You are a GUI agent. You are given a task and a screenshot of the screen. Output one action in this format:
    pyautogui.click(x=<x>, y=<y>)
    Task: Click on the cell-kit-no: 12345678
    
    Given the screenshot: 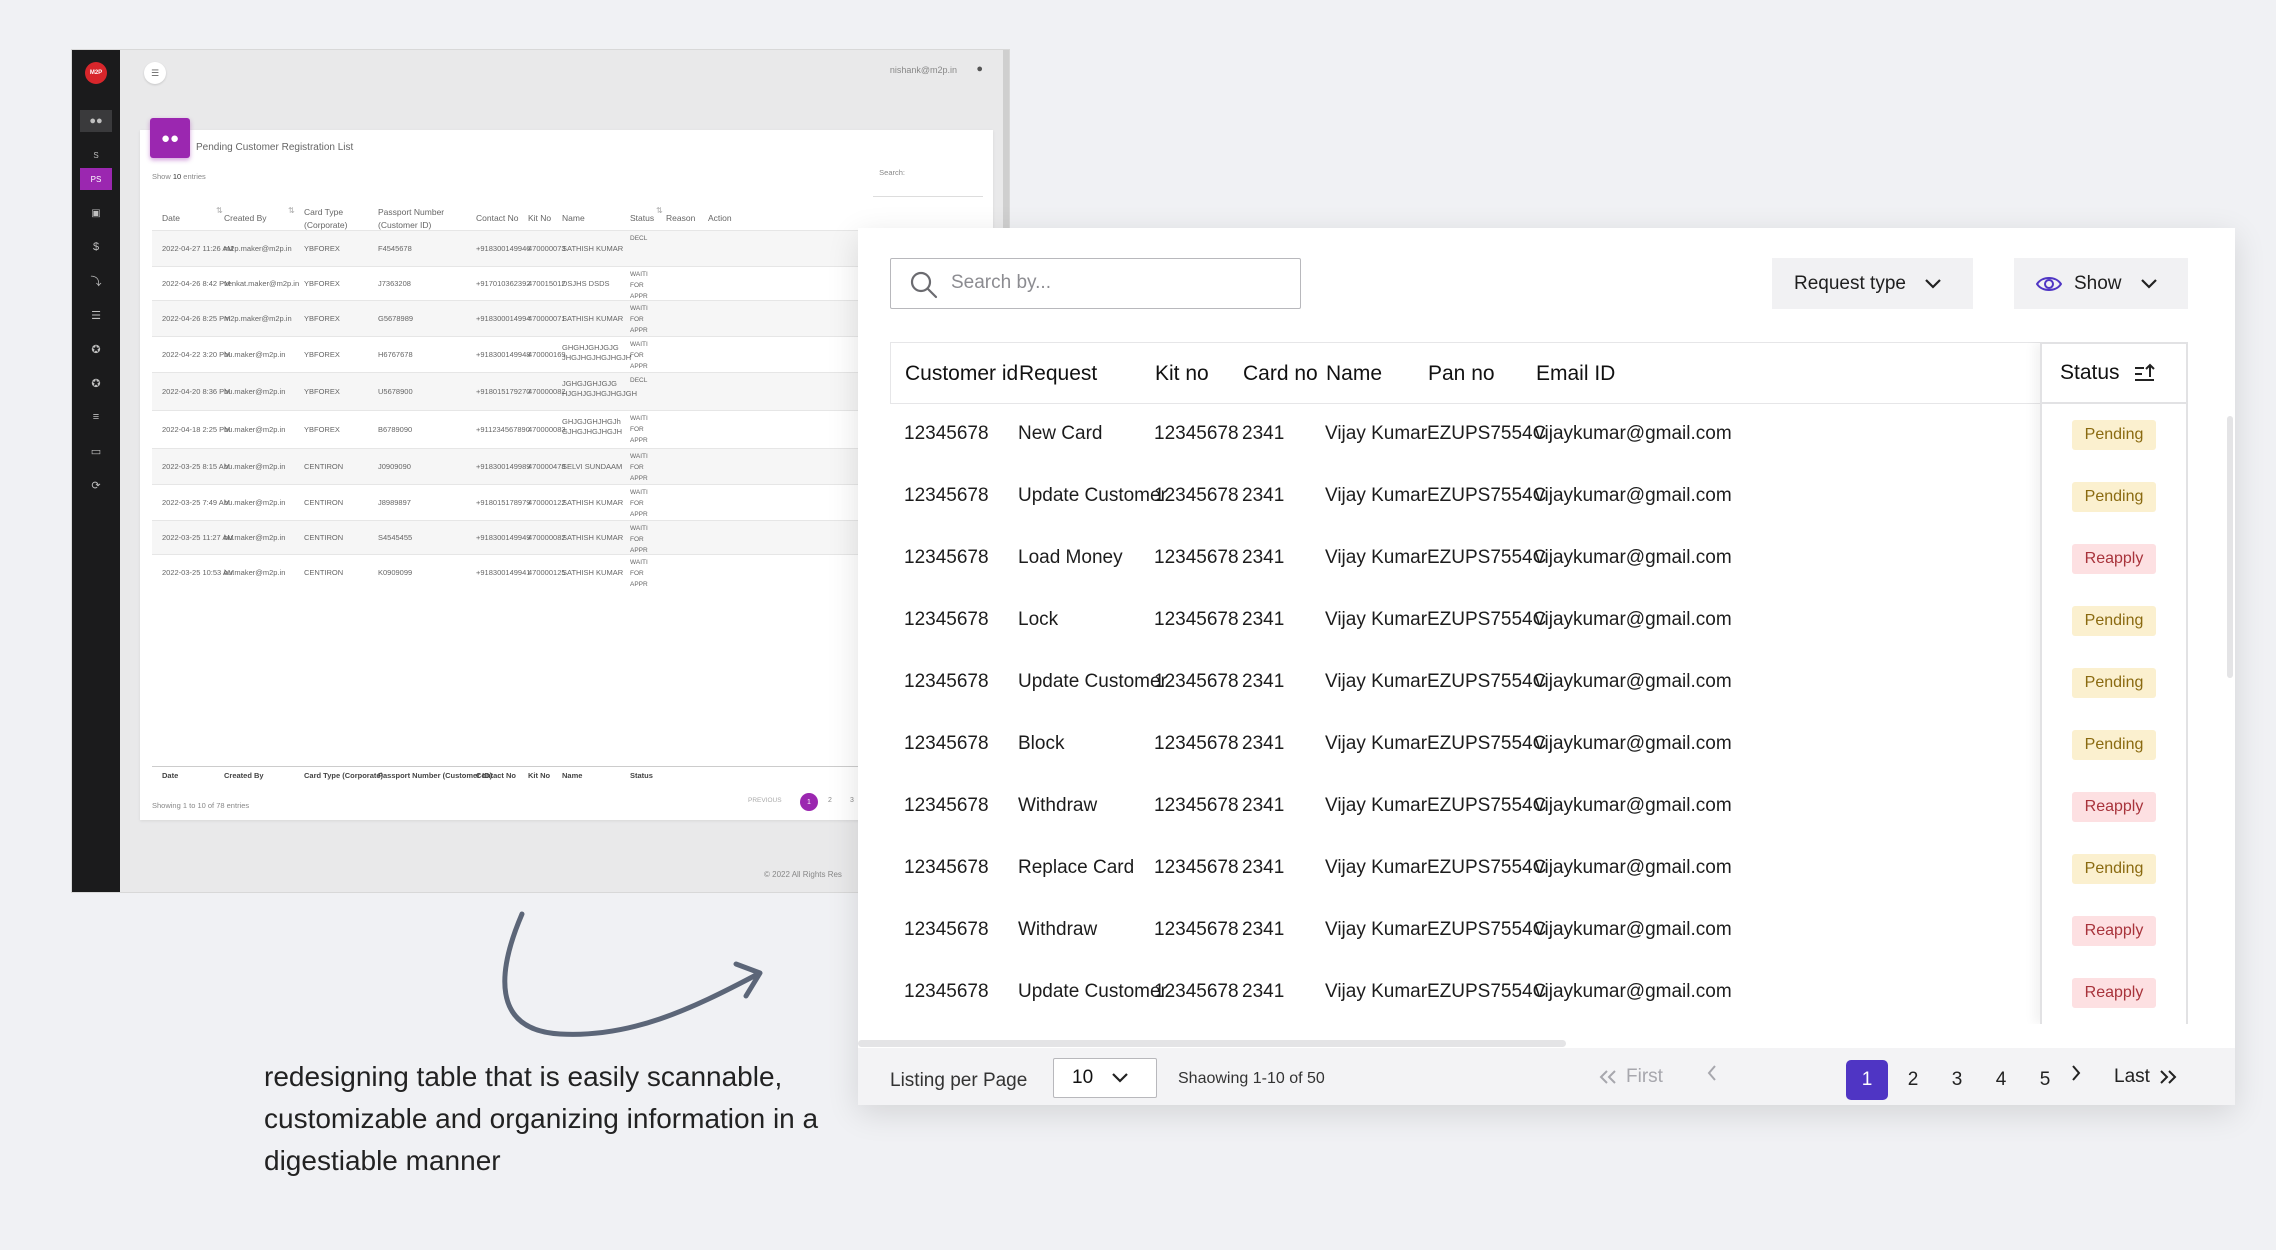 What is the action you would take?
    pyautogui.click(x=1196, y=867)
    